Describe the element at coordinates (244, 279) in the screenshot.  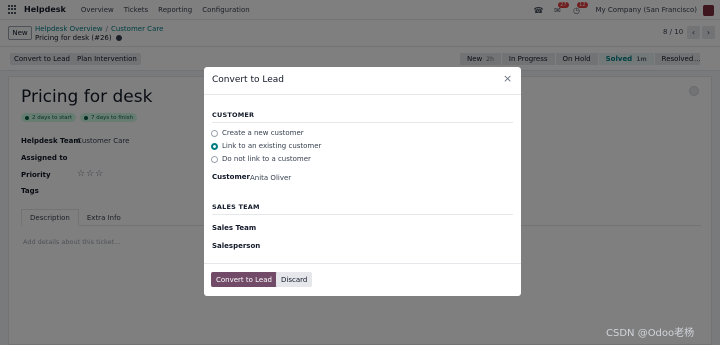
I see `convert-to-lead-button: Convert to Lead` at that location.